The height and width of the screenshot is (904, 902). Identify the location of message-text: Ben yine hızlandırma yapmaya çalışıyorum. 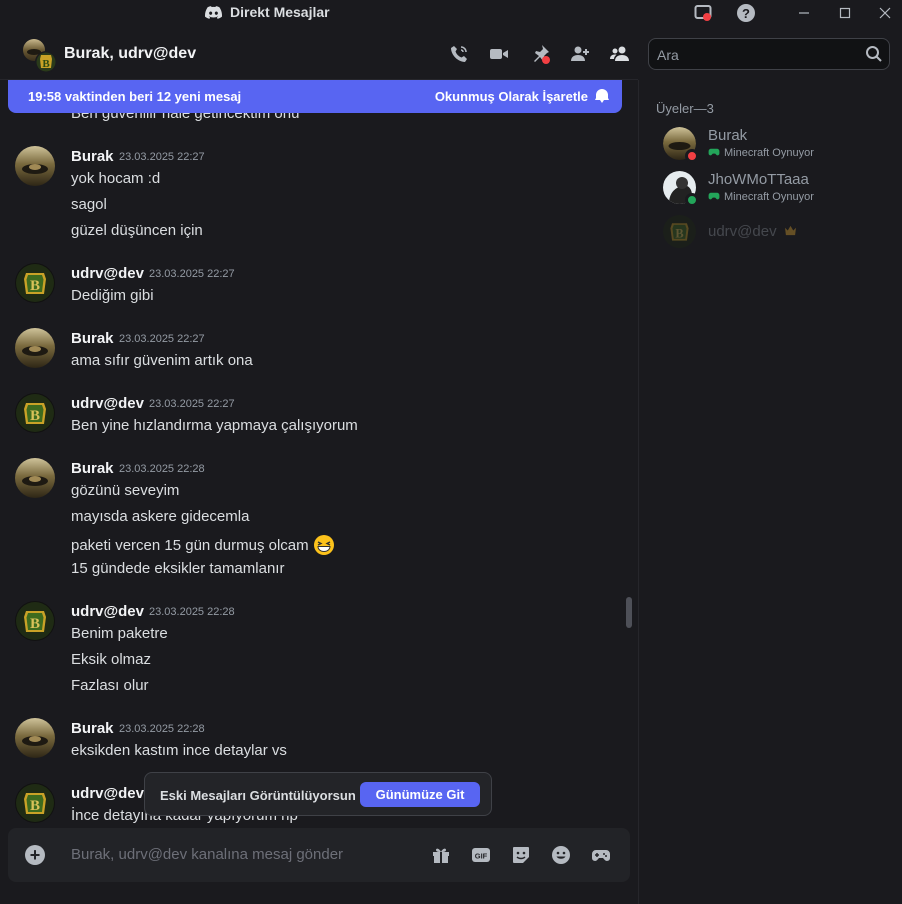
(214, 425).